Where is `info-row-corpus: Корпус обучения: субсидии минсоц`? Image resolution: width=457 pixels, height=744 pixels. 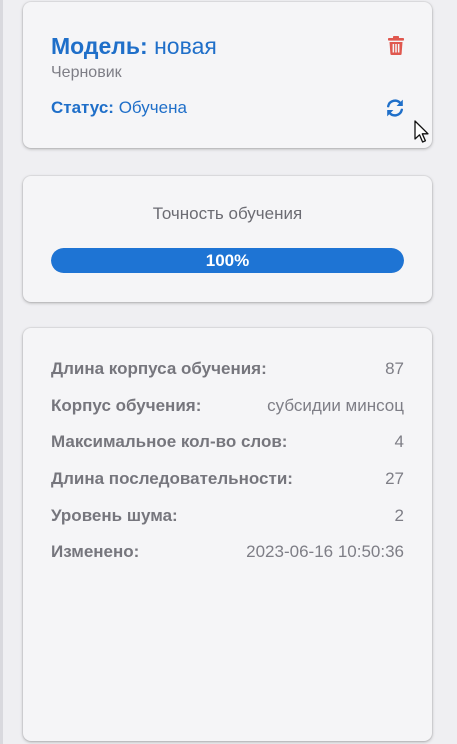 info-row-corpus: Корпус обучения: субсидии минсоц is located at coordinates (227, 406).